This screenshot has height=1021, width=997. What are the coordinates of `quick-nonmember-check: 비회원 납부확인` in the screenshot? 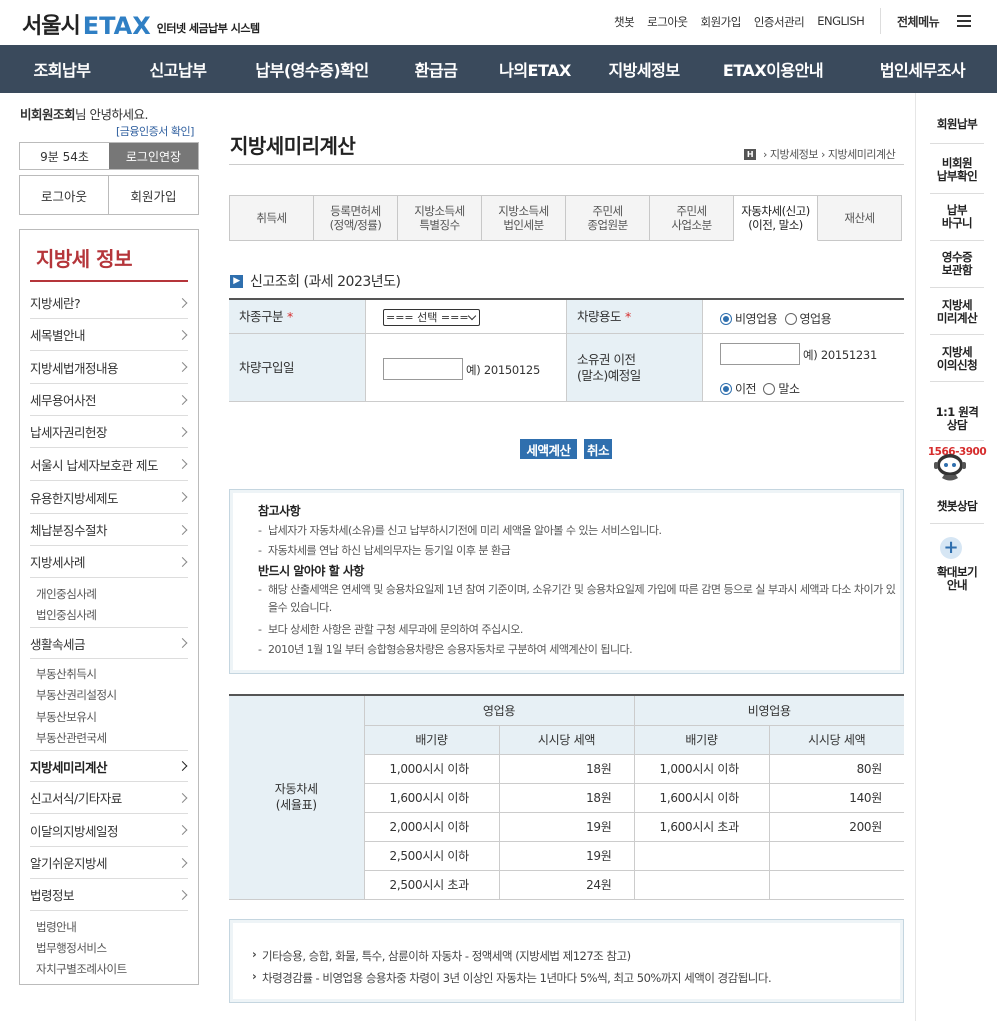 It's located at (957, 170).